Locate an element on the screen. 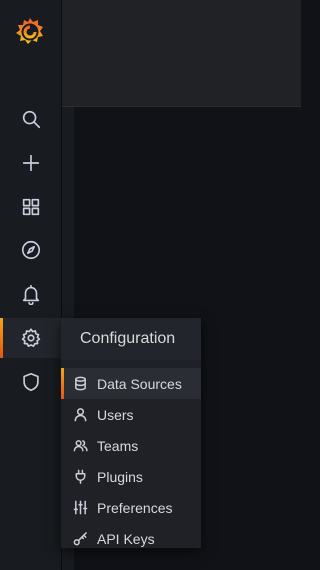 The image size is (320, 570). menu-title: Configuration is located at coordinates (131, 339).